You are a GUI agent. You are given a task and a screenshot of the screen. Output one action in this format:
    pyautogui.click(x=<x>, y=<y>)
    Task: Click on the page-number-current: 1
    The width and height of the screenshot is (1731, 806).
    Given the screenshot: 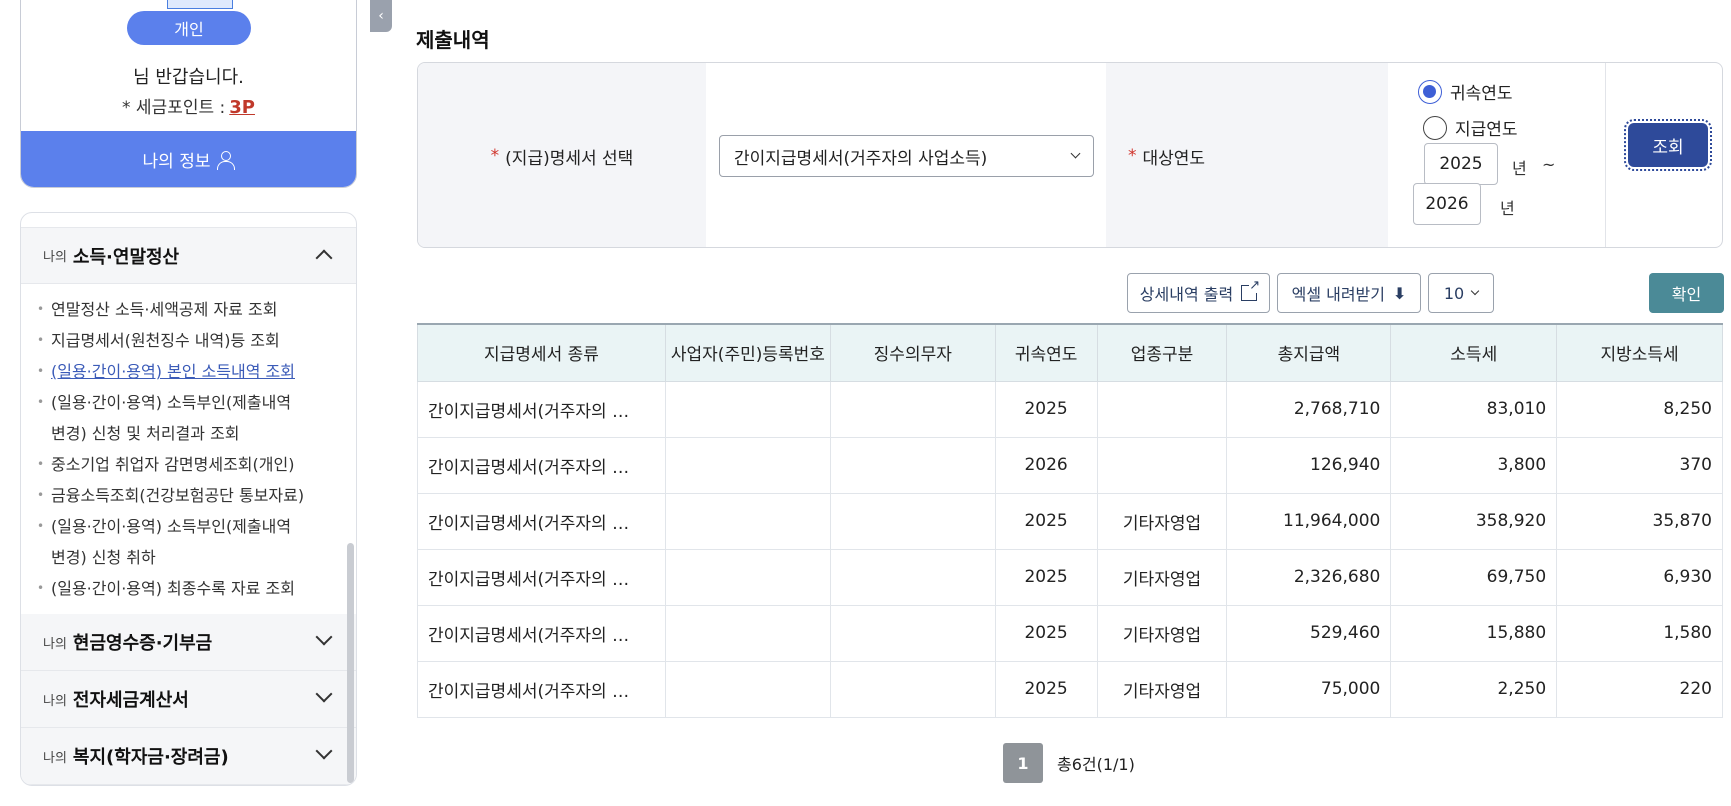 What is the action you would take?
    pyautogui.click(x=1023, y=763)
    